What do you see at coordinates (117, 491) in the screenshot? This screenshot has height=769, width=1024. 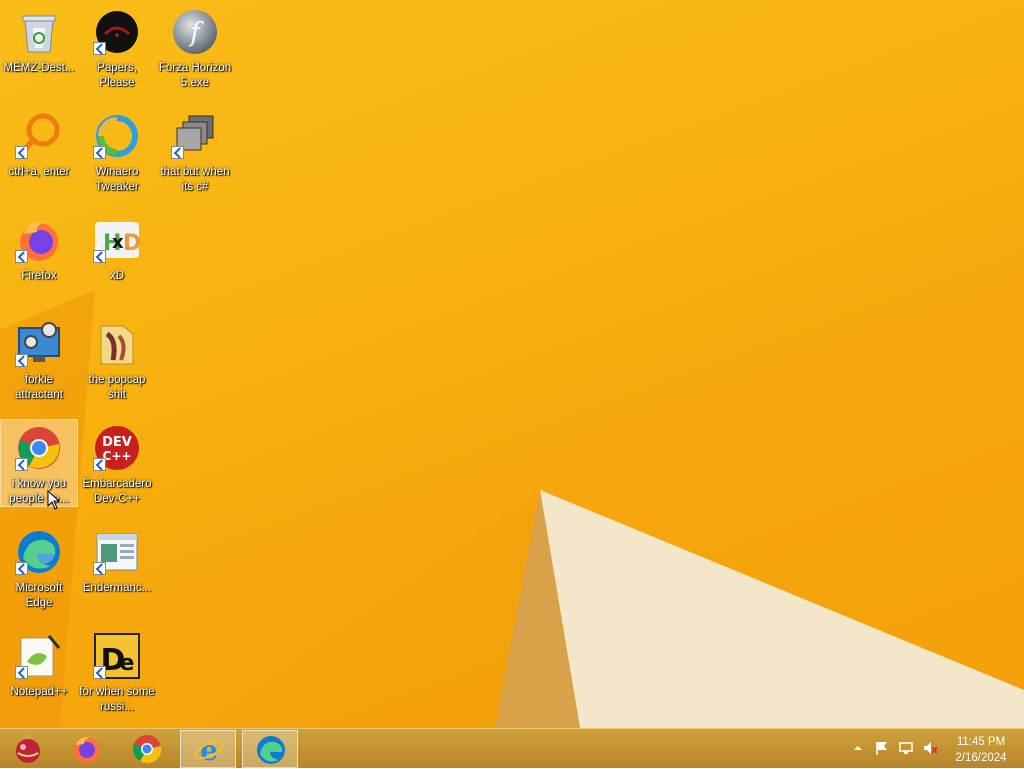 I see `desktop-icon-label: Embarcadero Dev-C++` at bounding box center [117, 491].